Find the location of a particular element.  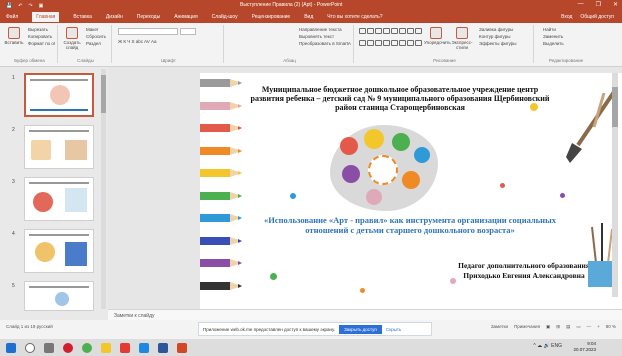

replace-button: Заменить is located at coordinates (567, 37).